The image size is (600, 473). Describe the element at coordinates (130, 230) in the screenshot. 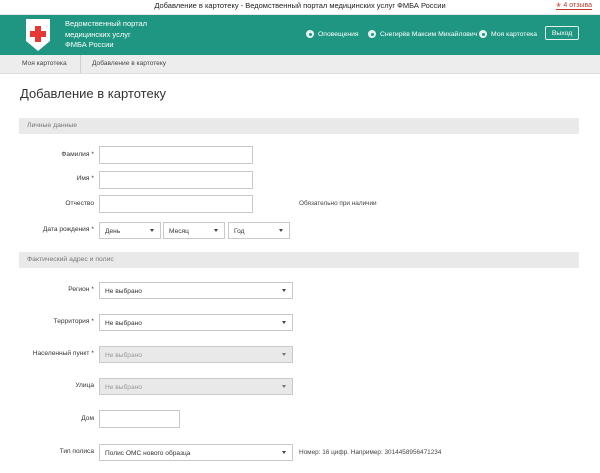

I see `birth-day-select: День` at that location.